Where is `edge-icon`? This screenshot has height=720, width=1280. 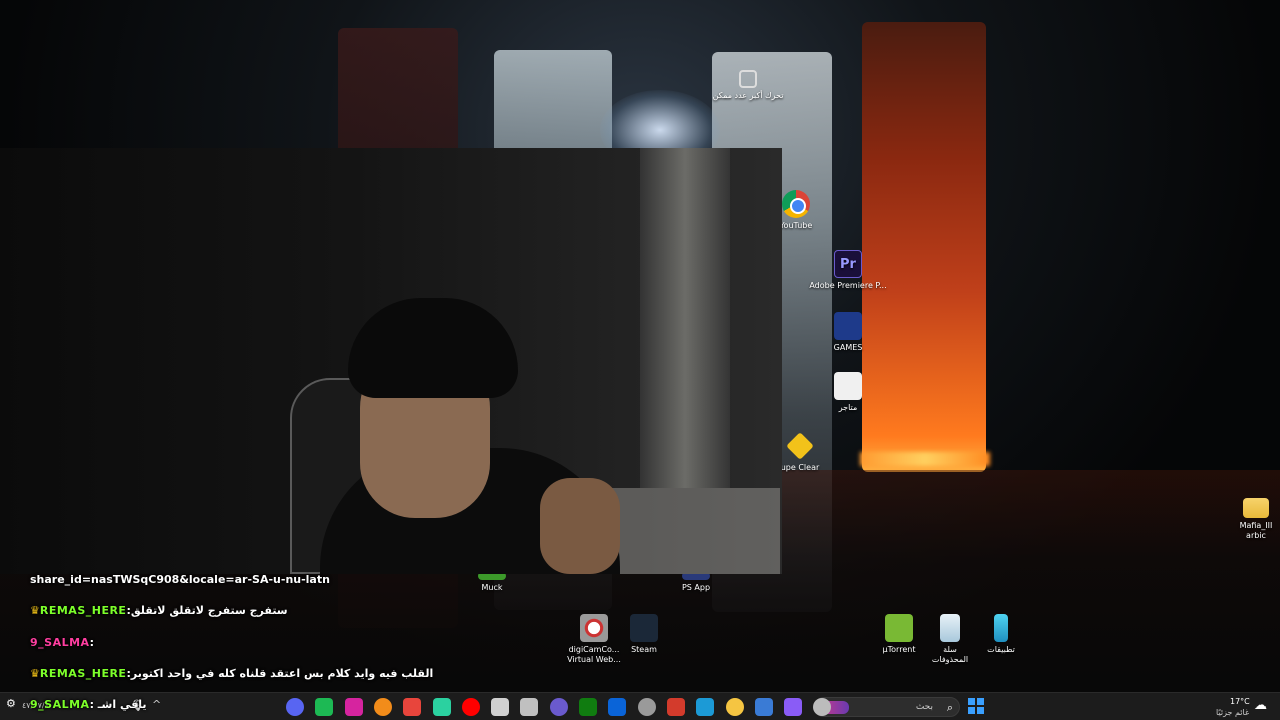
edge-icon is located at coordinates (705, 707).